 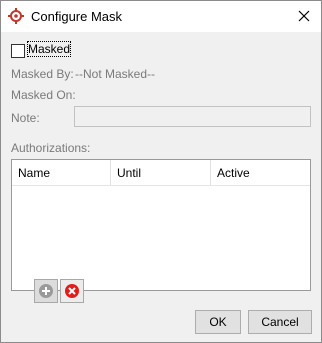 What do you see at coordinates (42, 74) in the screenshot?
I see `masked-by-label: Masked By:` at bounding box center [42, 74].